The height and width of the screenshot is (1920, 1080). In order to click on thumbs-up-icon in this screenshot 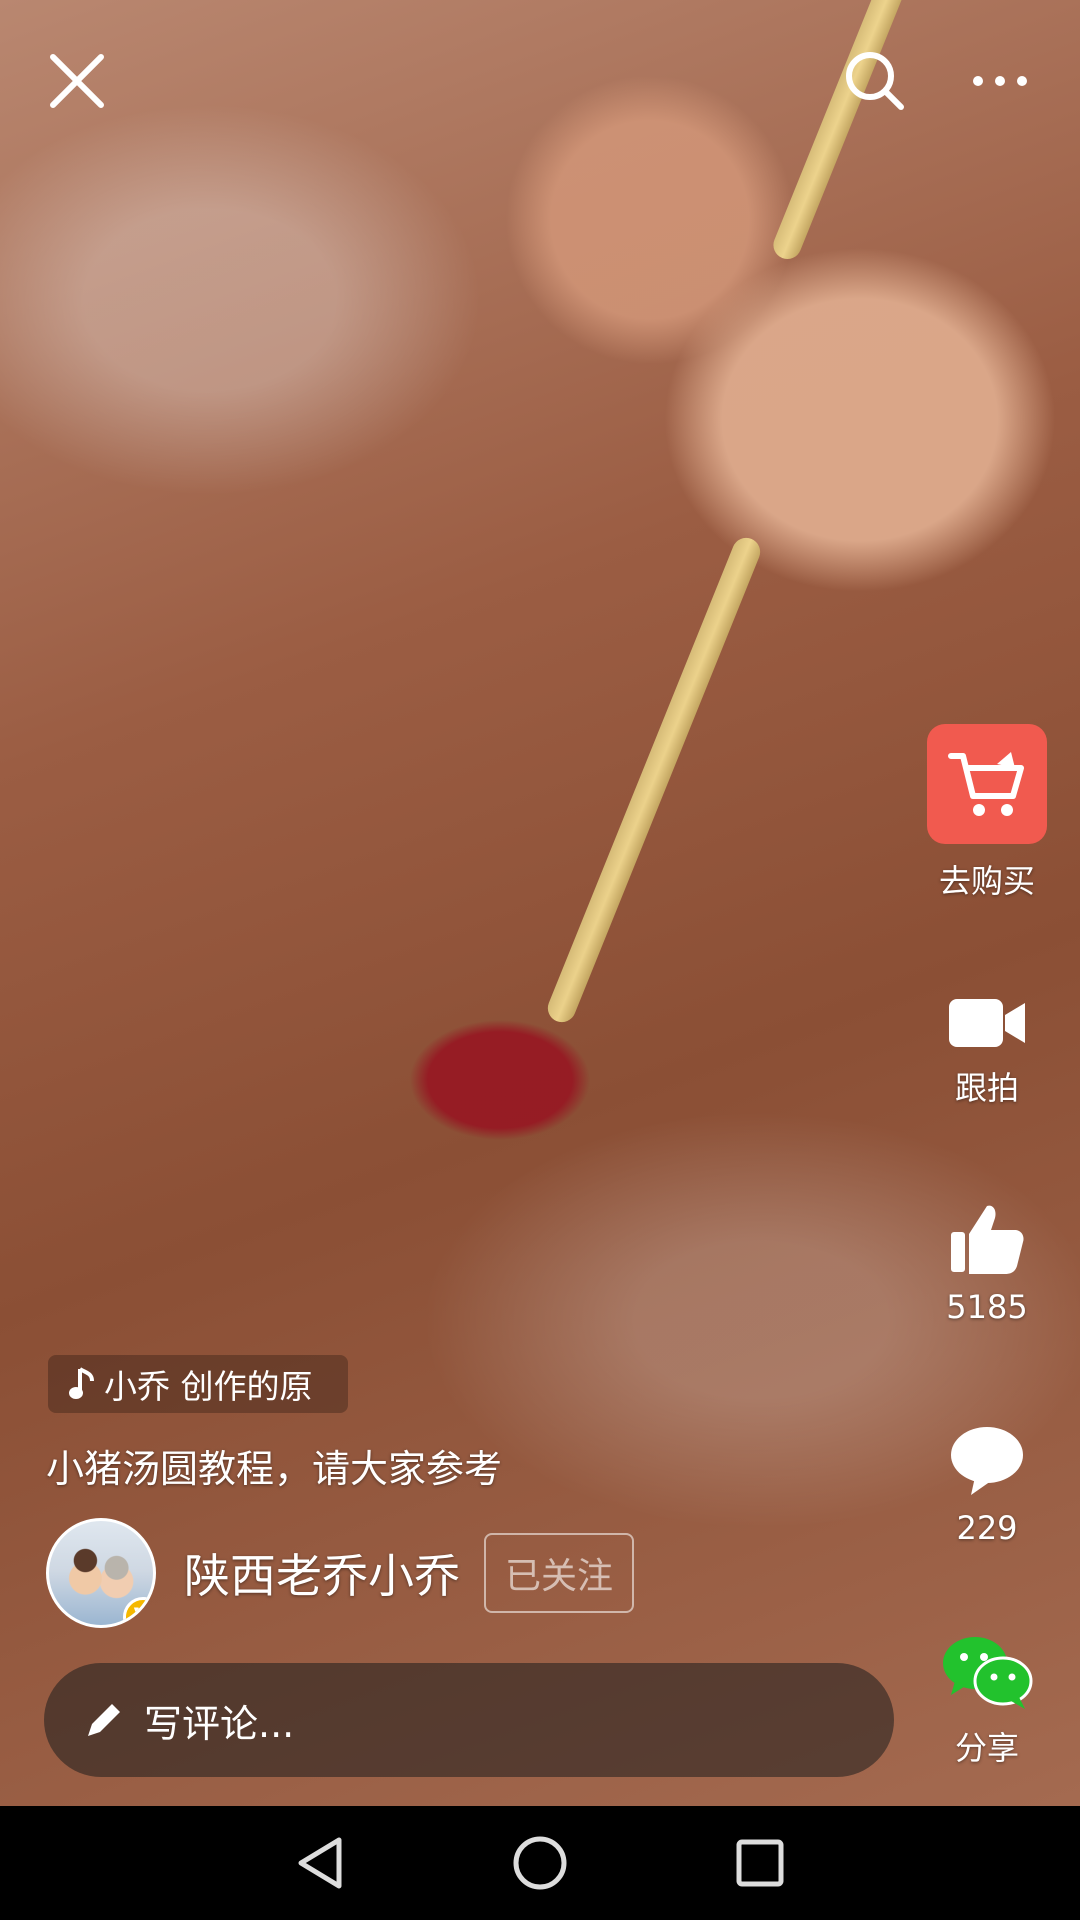, I will do `click(987, 1239)`.